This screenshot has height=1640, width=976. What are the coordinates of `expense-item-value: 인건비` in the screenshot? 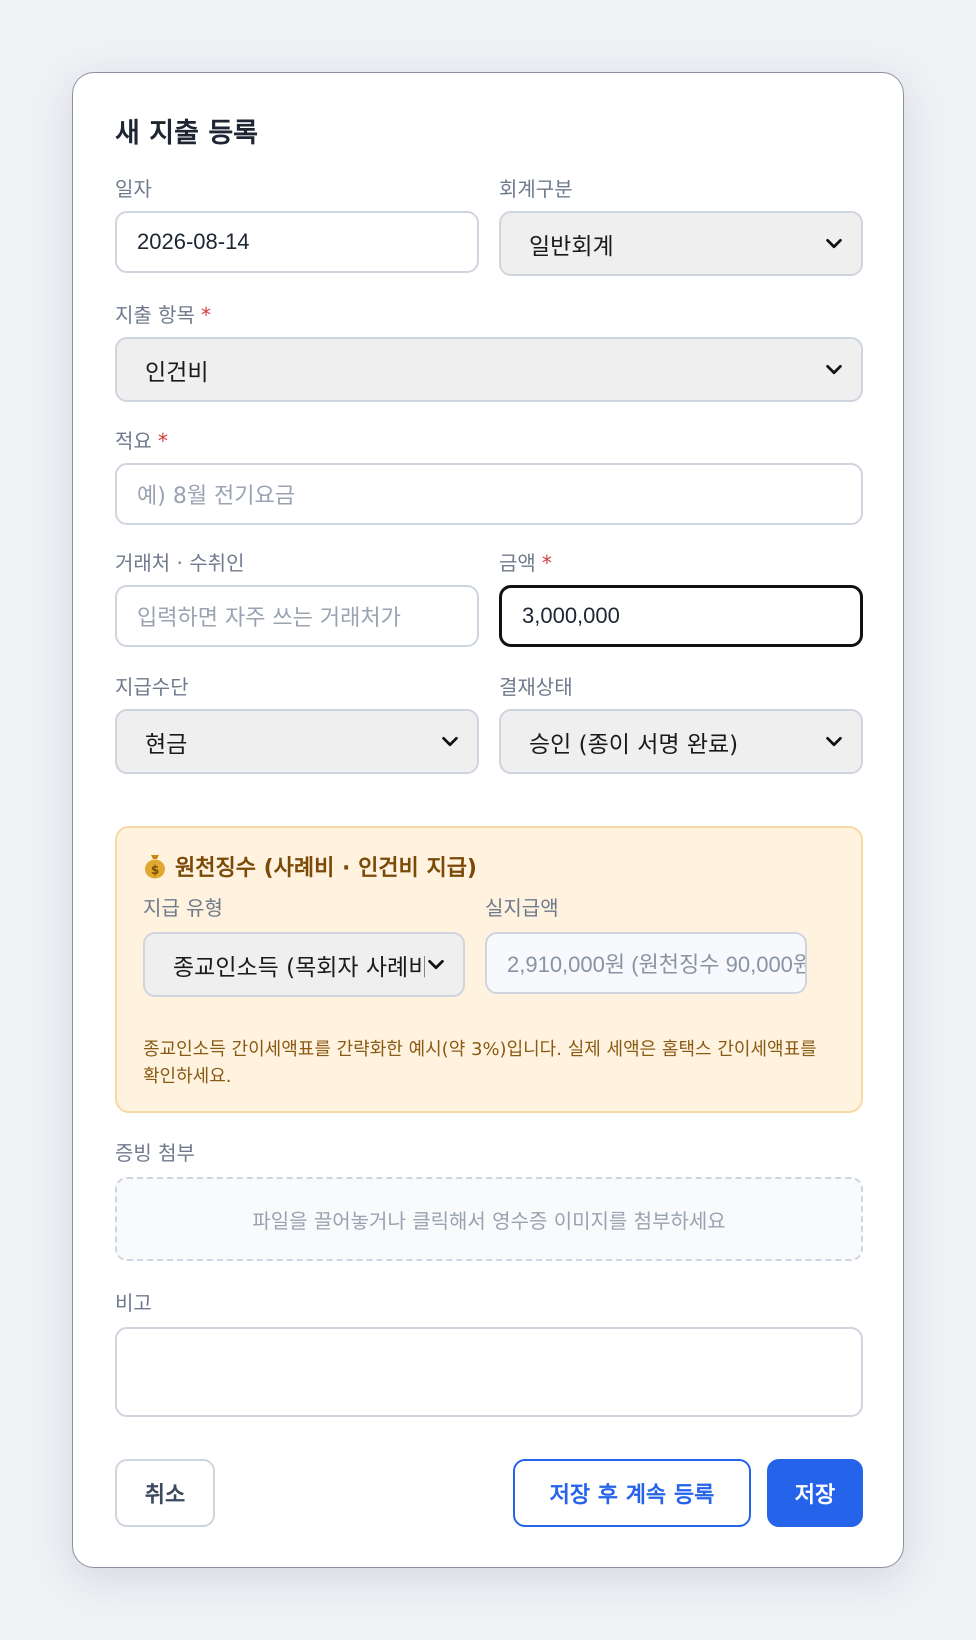 It's located at (177, 372).